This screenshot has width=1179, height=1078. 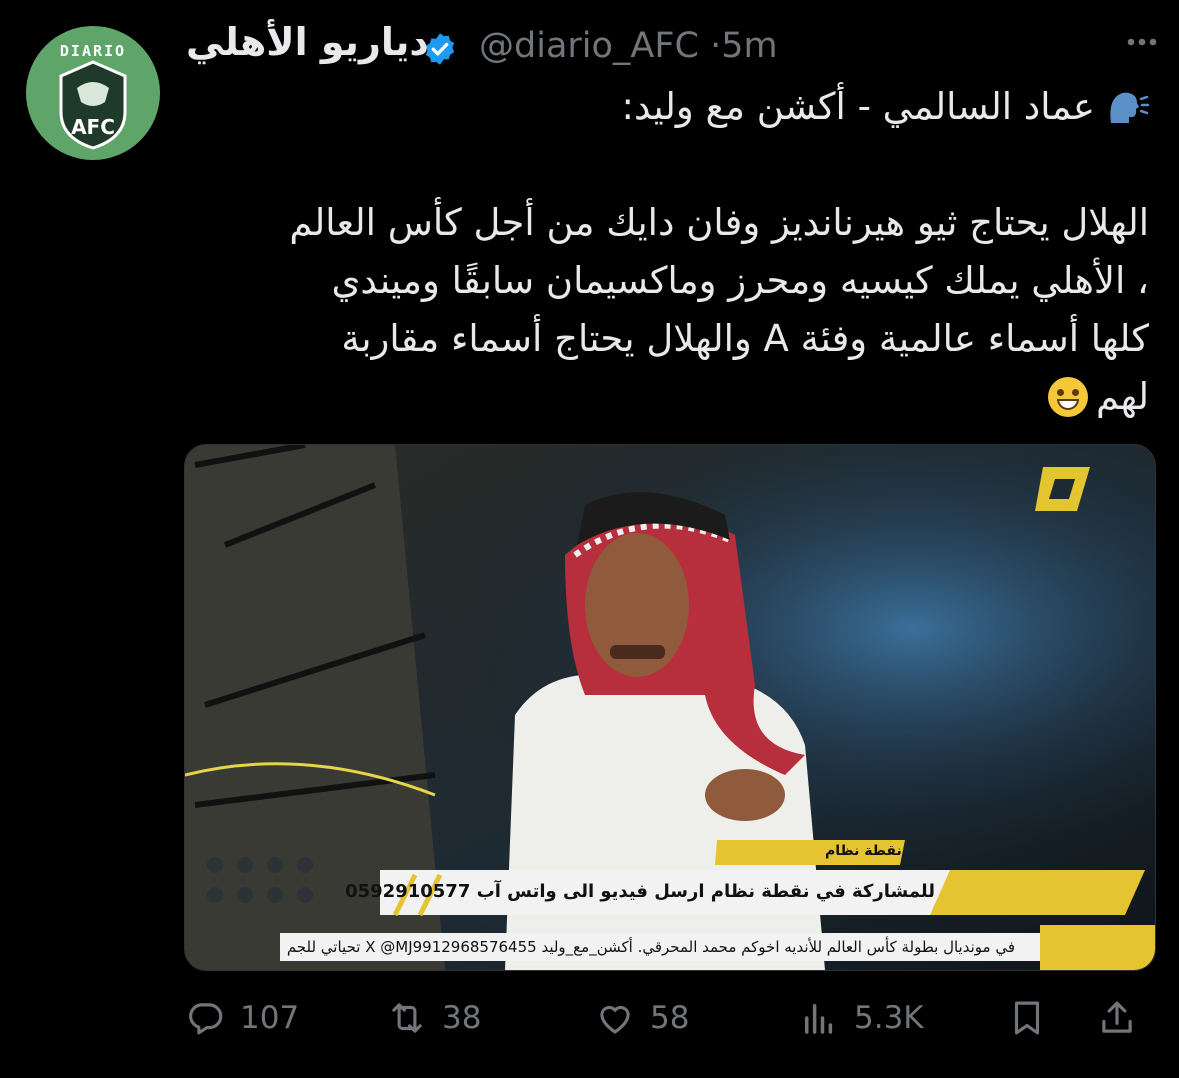 I want to click on lion-emblem-icon: AFC, so click(x=93, y=105).